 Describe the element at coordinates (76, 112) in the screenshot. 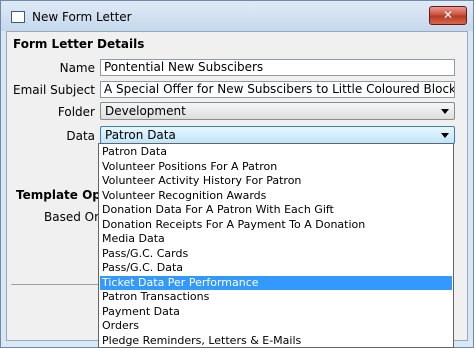

I see `folder-label: Folder` at that location.